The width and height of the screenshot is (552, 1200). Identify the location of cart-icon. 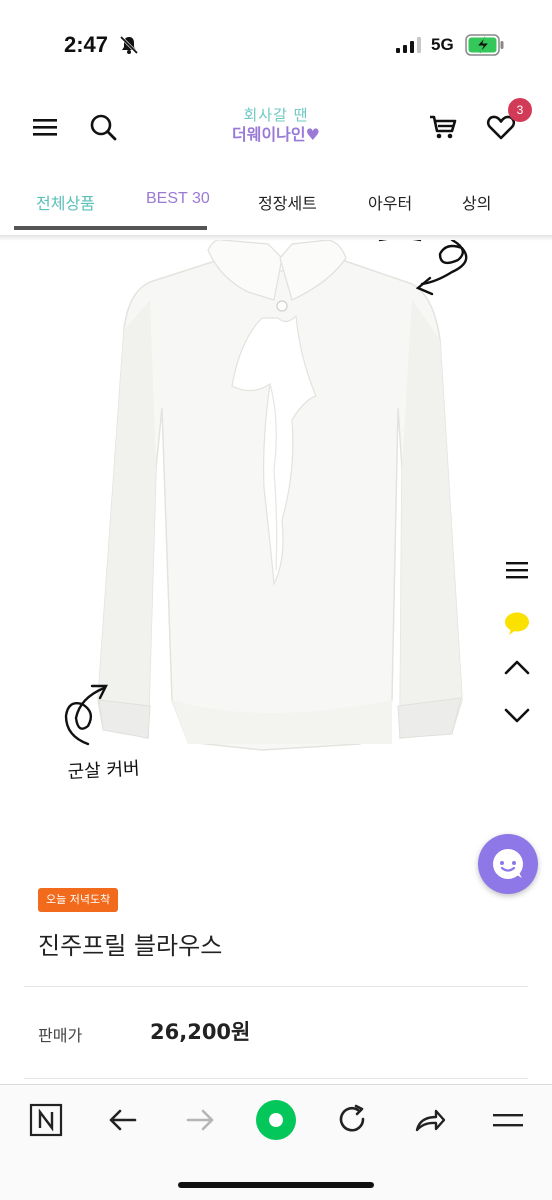
(443, 127).